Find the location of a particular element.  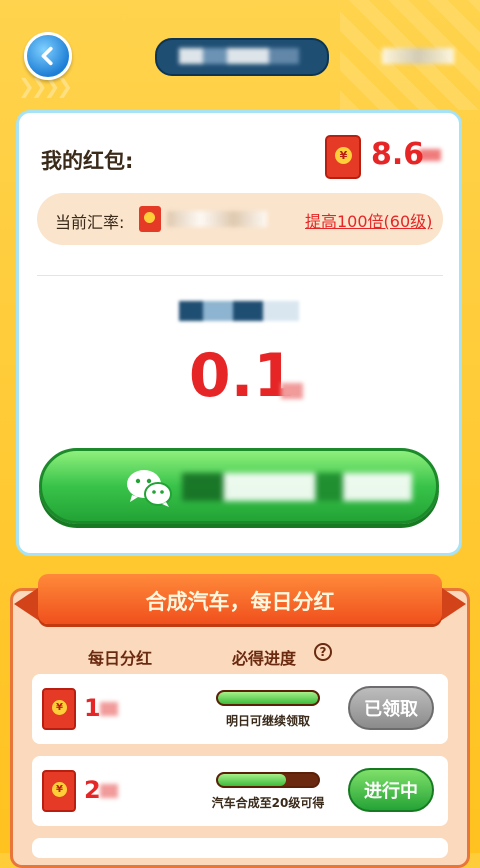

redacted-amount-unit is located at coordinates (292, 391).